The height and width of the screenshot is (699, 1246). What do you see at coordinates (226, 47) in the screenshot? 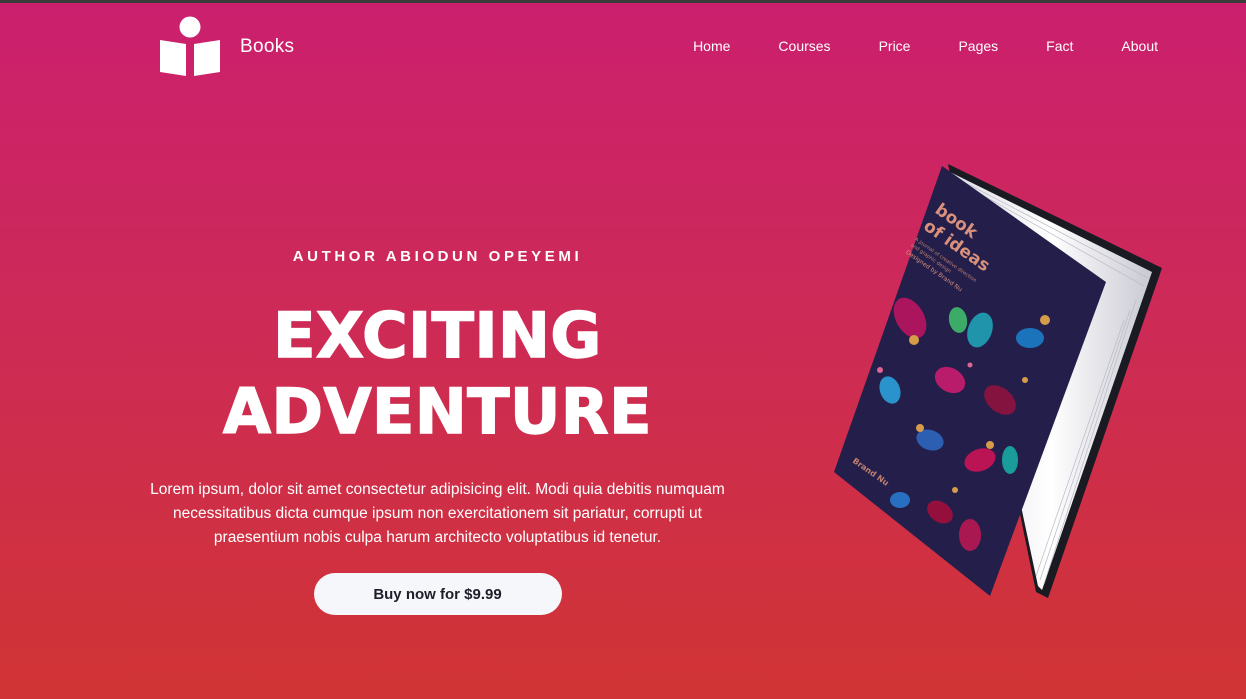
I see `brand-logo: Books` at bounding box center [226, 47].